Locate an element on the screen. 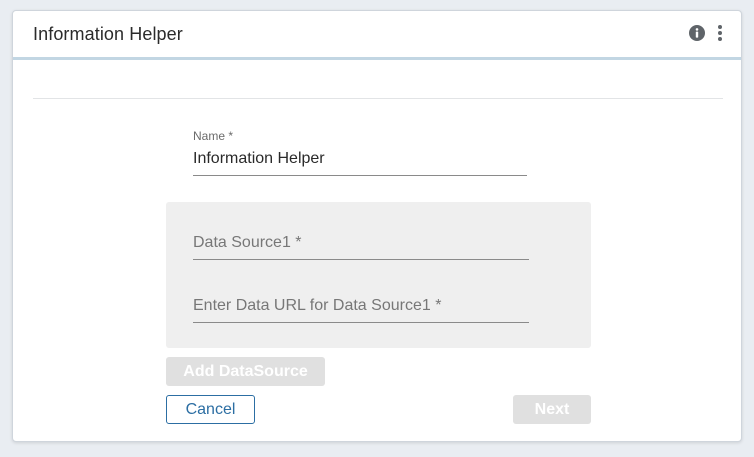 This screenshot has height=457, width=754. section-divider is located at coordinates (378, 98).